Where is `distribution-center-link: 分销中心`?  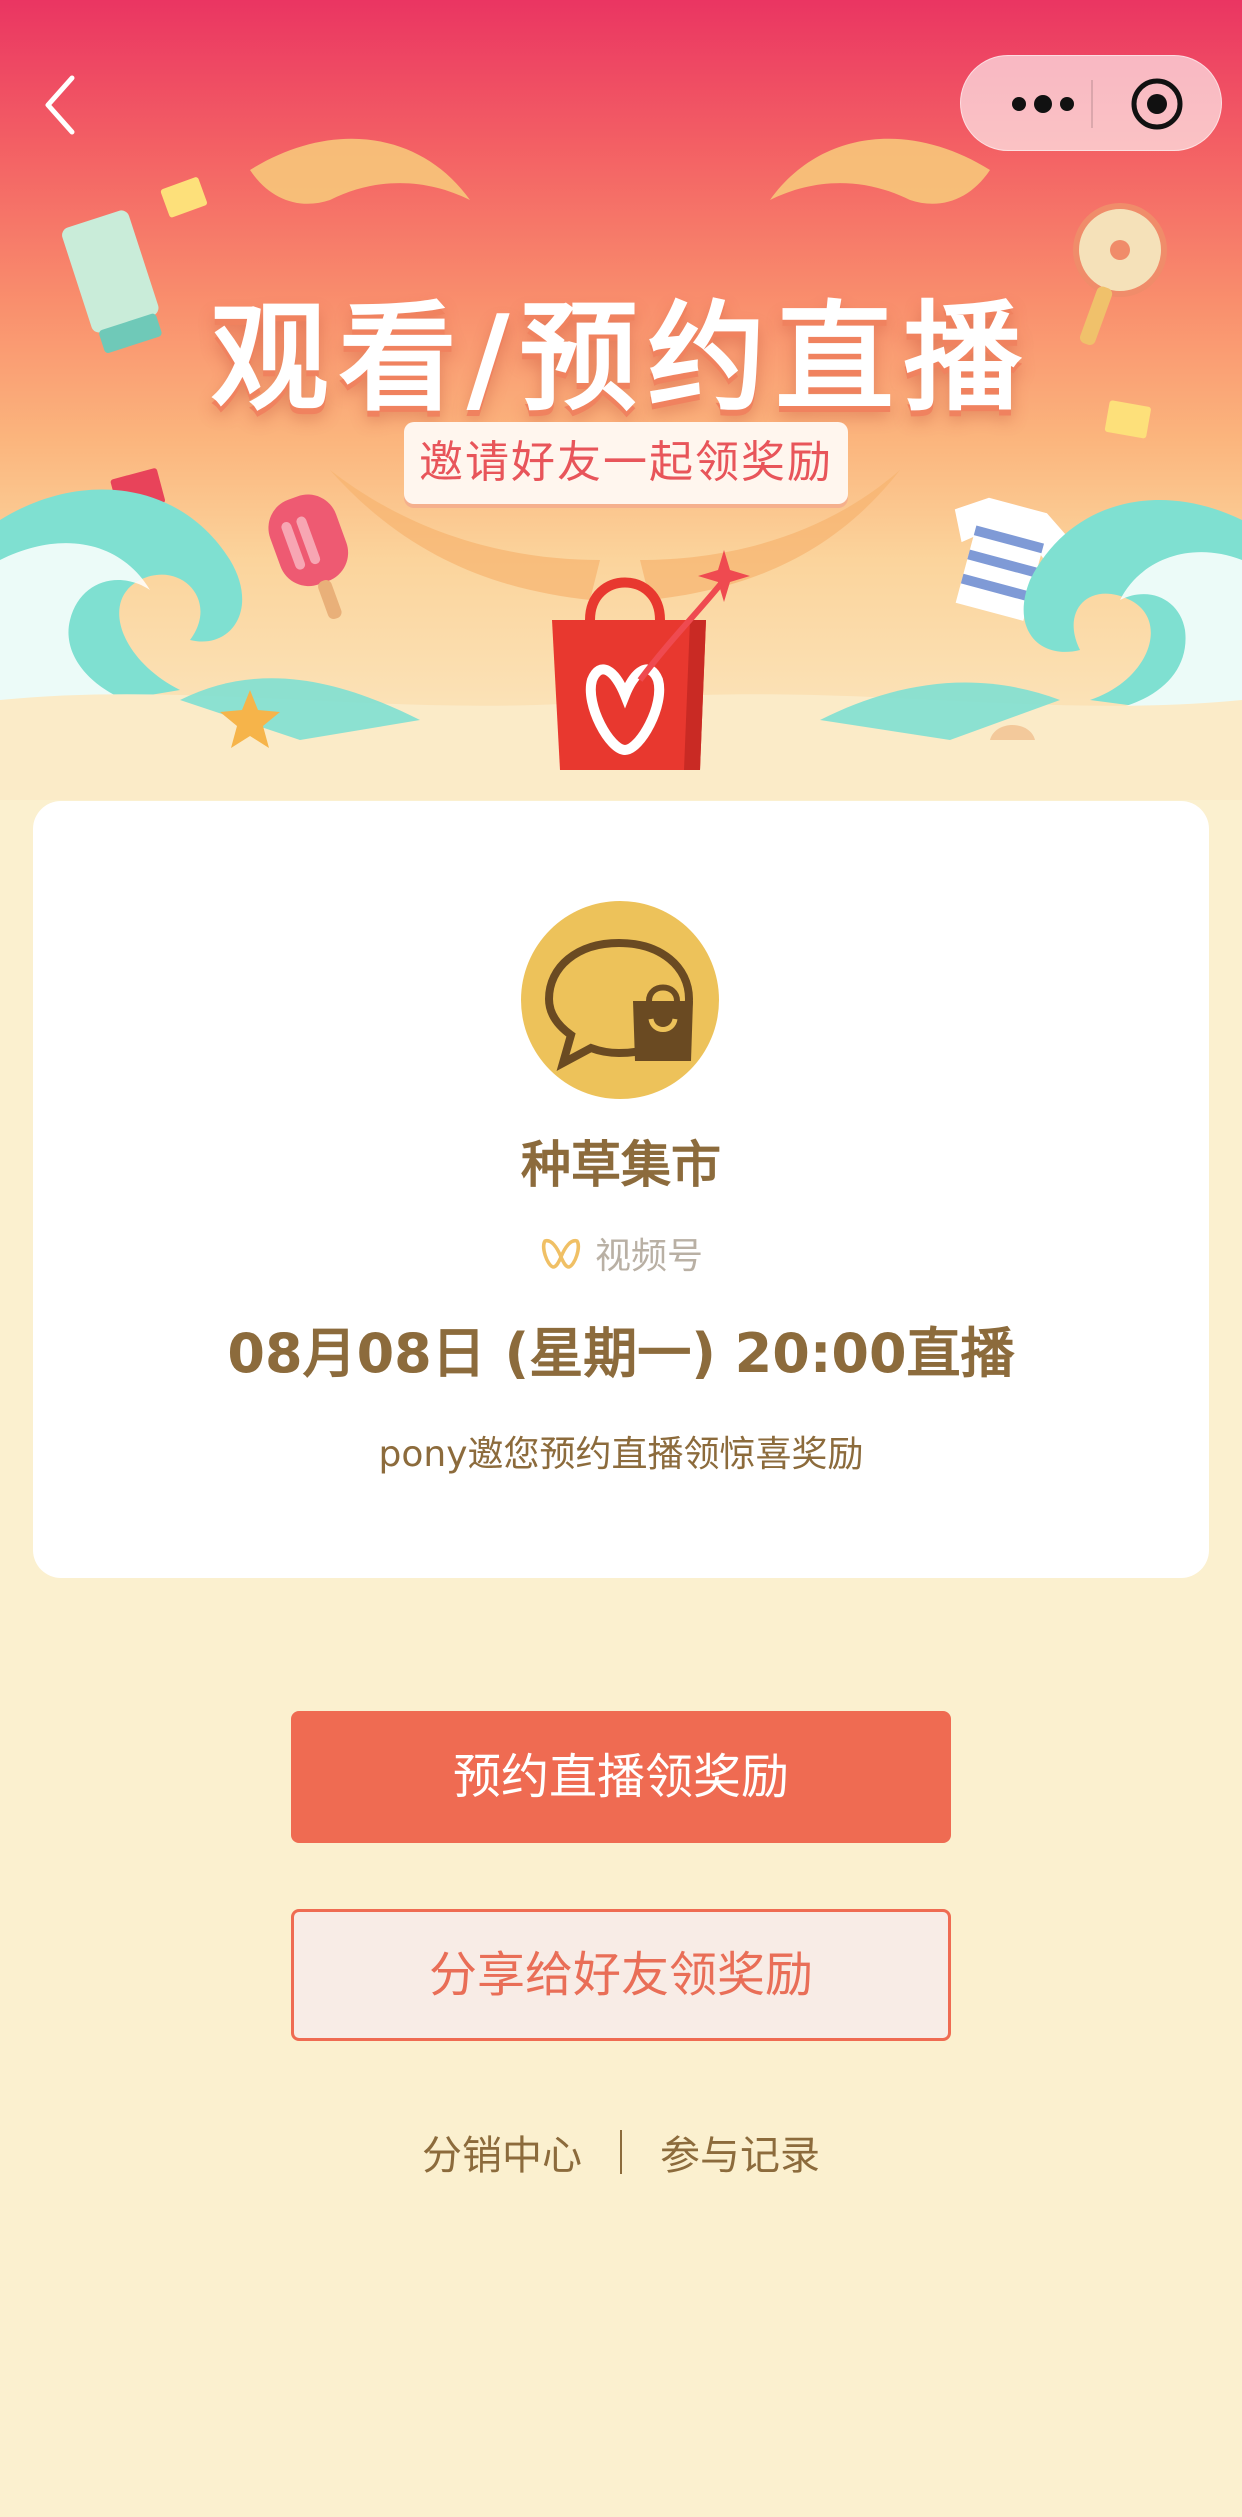
distribution-center-link: 分销中心 is located at coordinates (502, 2152).